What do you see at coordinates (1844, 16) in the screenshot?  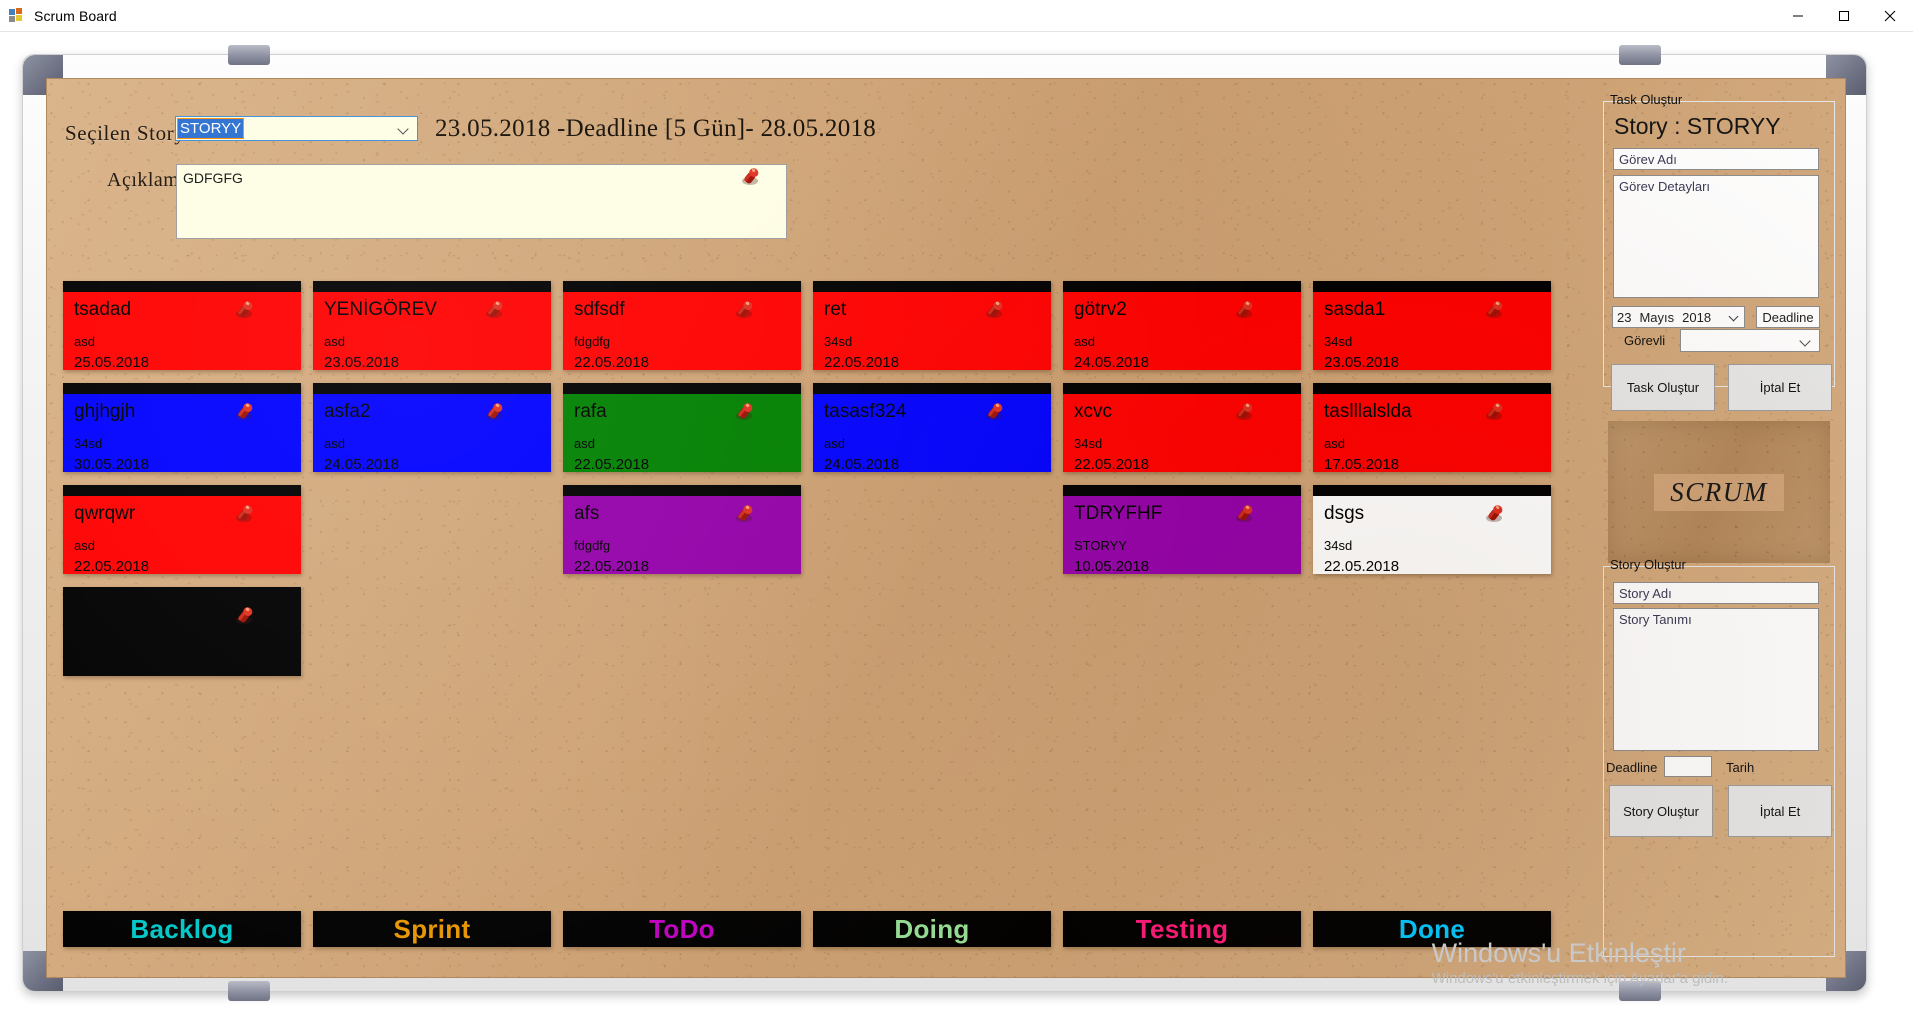 I see `maximize-button` at bounding box center [1844, 16].